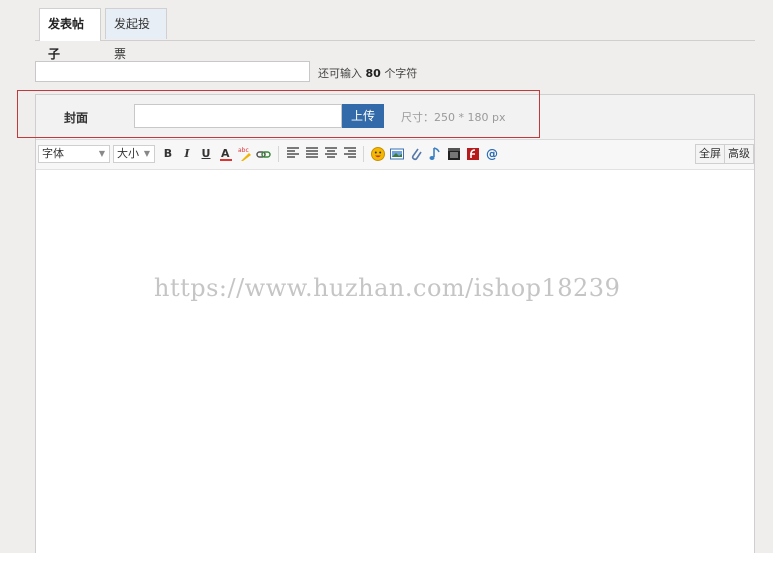  I want to click on tab-post: 发表帖子, so click(70, 34).